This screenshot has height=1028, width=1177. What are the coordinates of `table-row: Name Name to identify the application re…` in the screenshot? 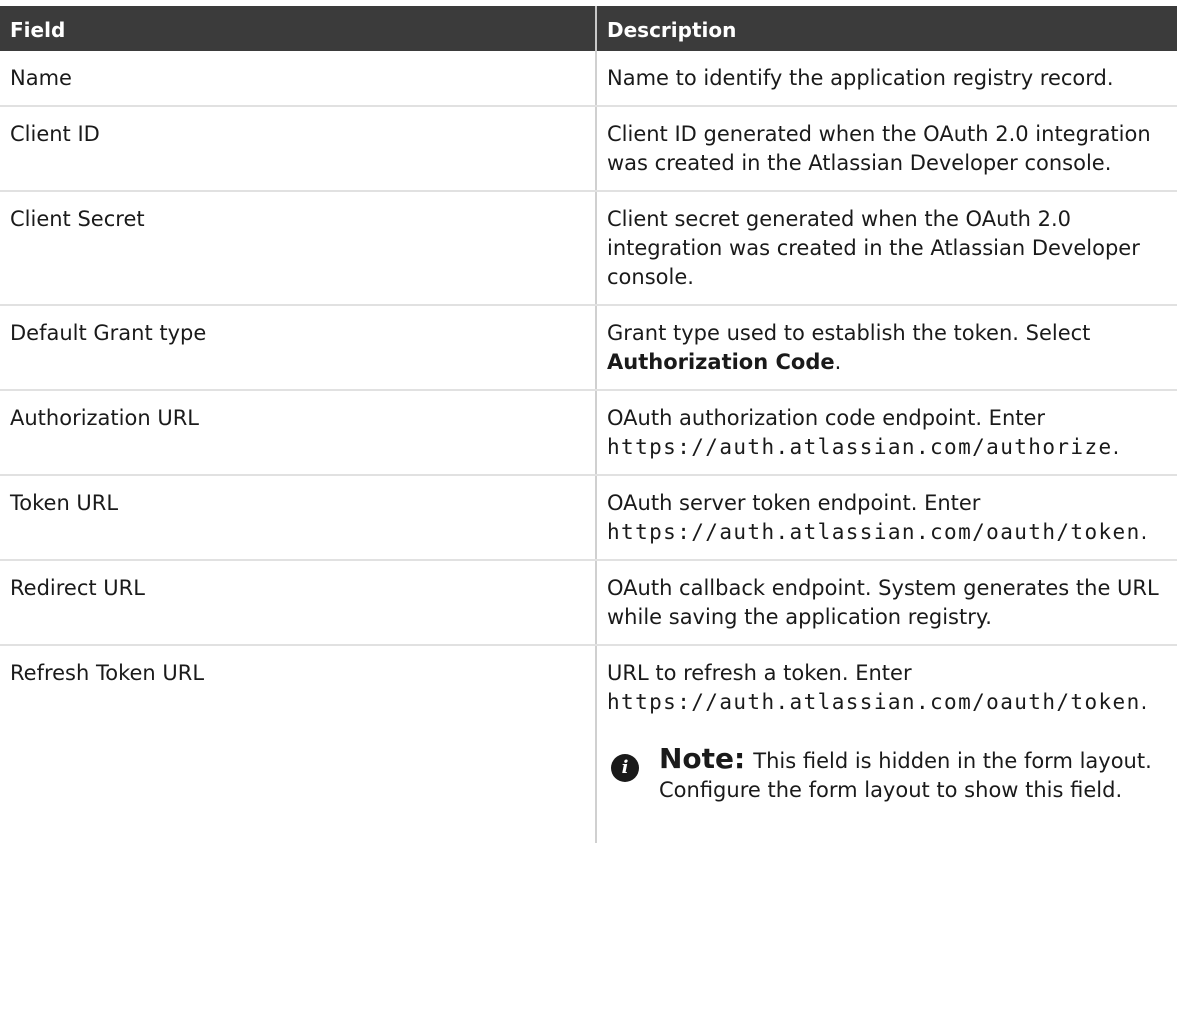 It's located at (588, 79).